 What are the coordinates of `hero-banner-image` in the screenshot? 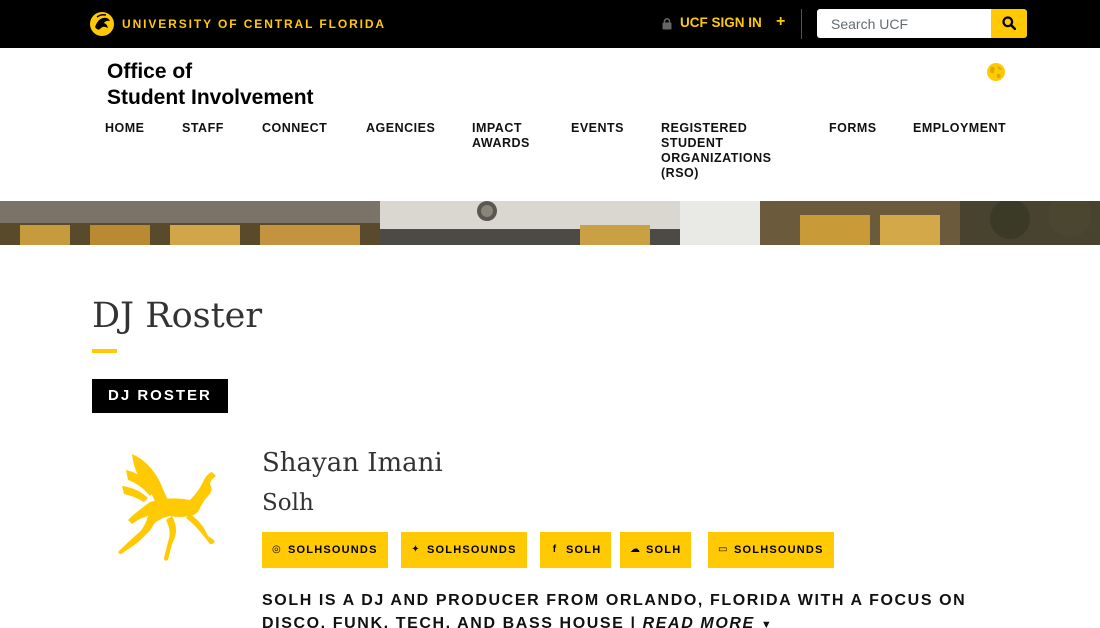 It's located at (550, 223).